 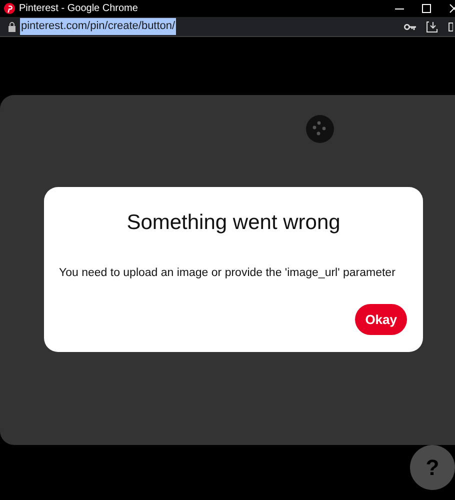 What do you see at coordinates (9, 8) in the screenshot?
I see `pinterest-logo-icon` at bounding box center [9, 8].